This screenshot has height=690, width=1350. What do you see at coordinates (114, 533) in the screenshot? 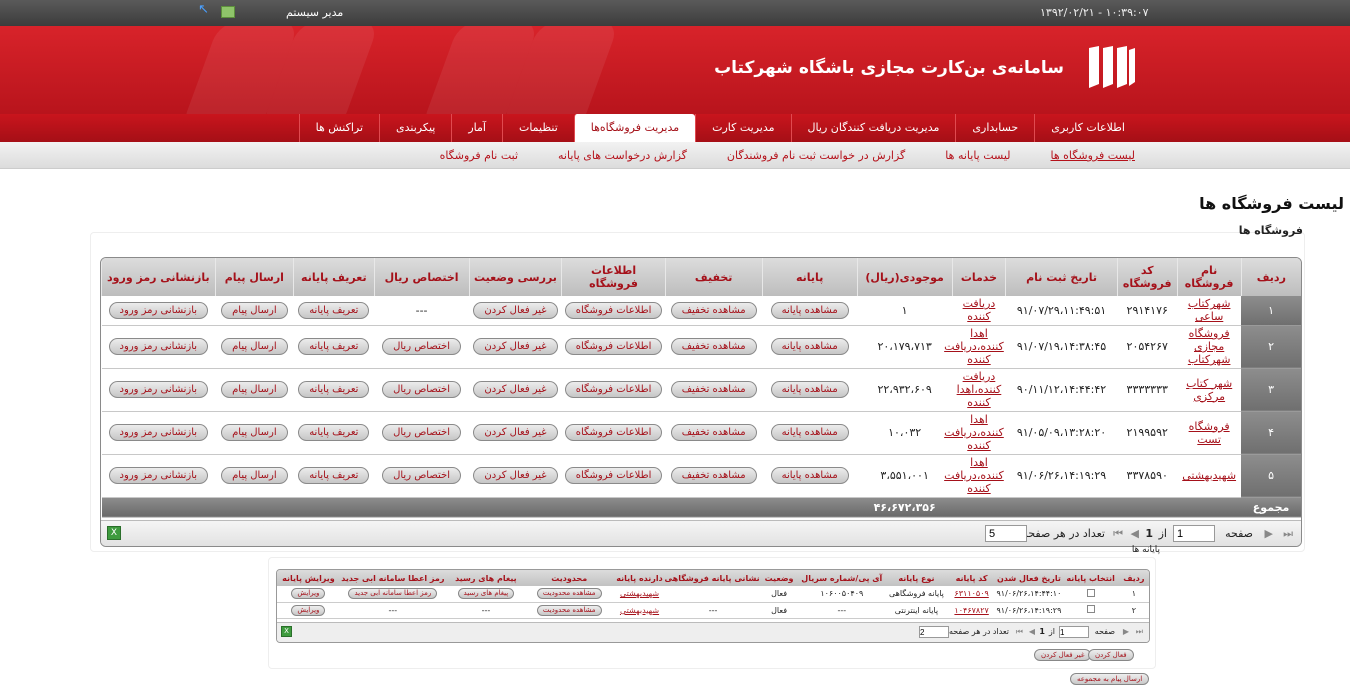
I see `excel-export-icon: X` at bounding box center [114, 533].